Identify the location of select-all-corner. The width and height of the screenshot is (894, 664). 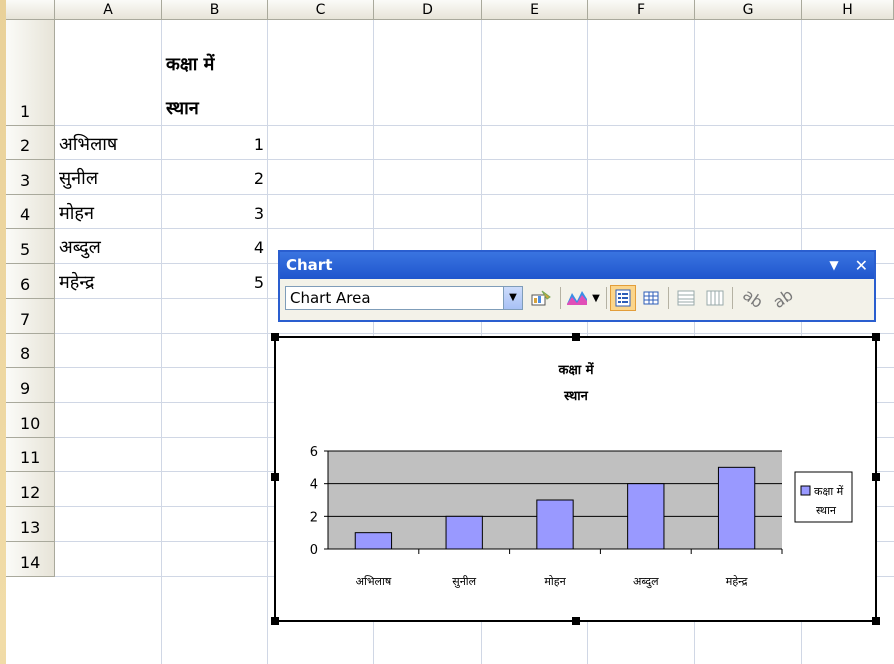
(30, 10).